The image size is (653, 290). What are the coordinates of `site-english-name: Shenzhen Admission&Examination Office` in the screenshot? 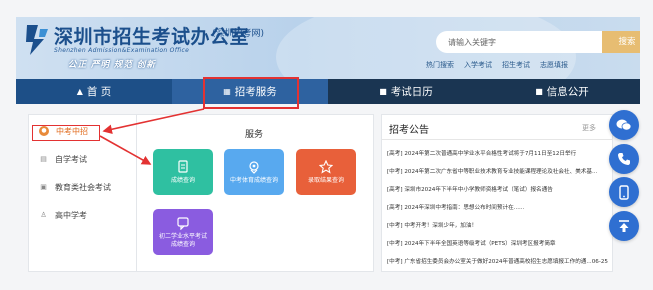 It's located at (122, 50).